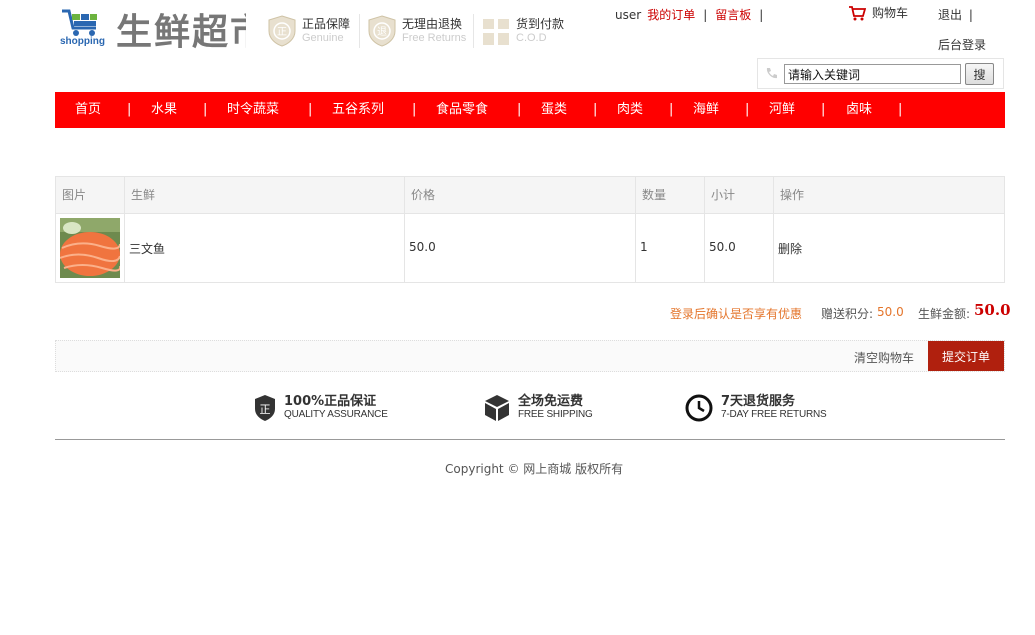 This screenshot has width=1035, height=635. What do you see at coordinates (706, 110) in the screenshot?
I see `nav-item-seafood: 海鲜` at bounding box center [706, 110].